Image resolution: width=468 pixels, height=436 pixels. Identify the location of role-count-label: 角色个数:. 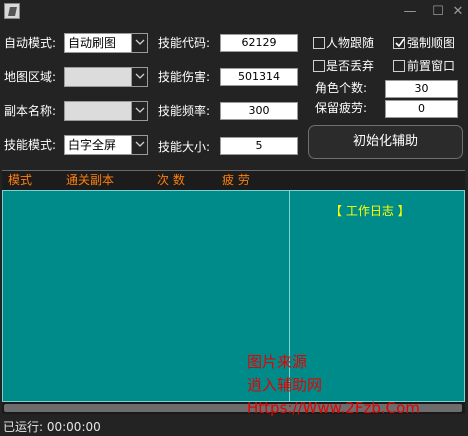
(341, 88).